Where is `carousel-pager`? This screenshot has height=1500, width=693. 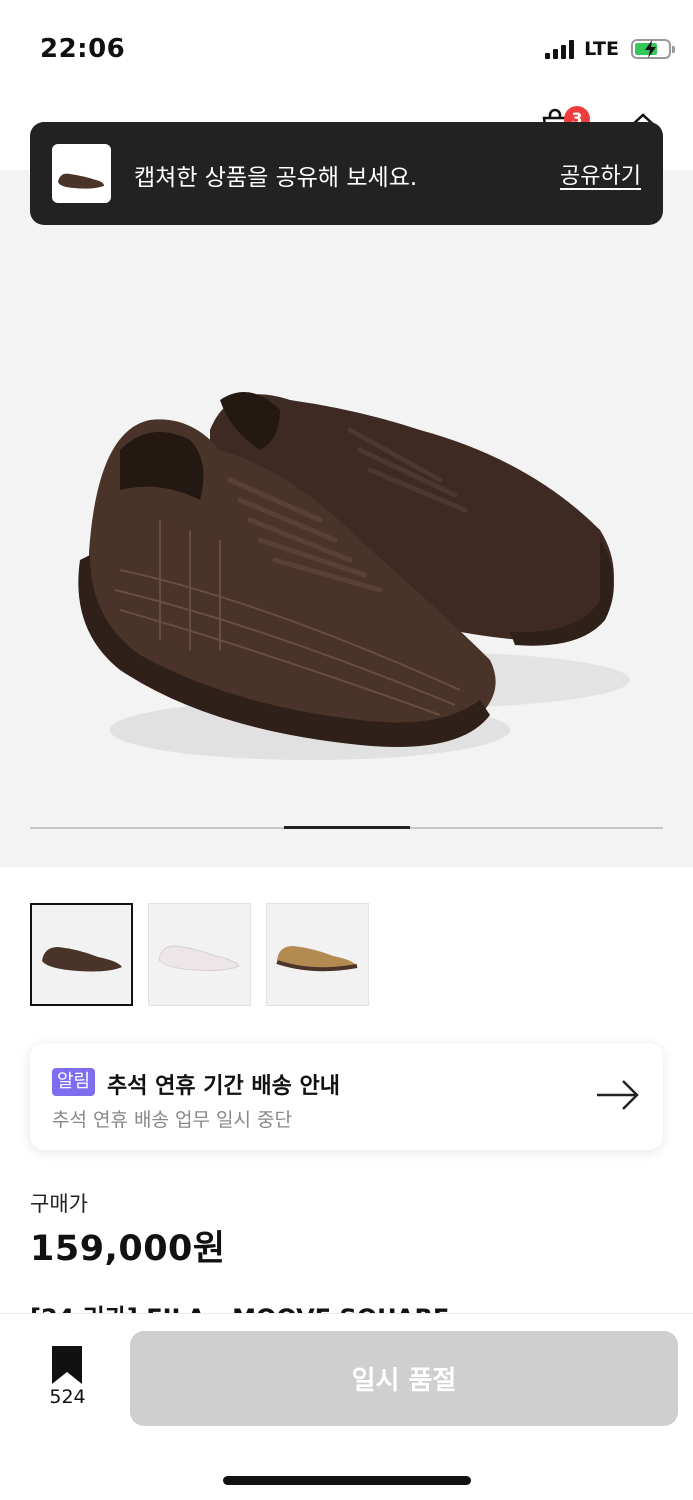 carousel-pager is located at coordinates (346, 827).